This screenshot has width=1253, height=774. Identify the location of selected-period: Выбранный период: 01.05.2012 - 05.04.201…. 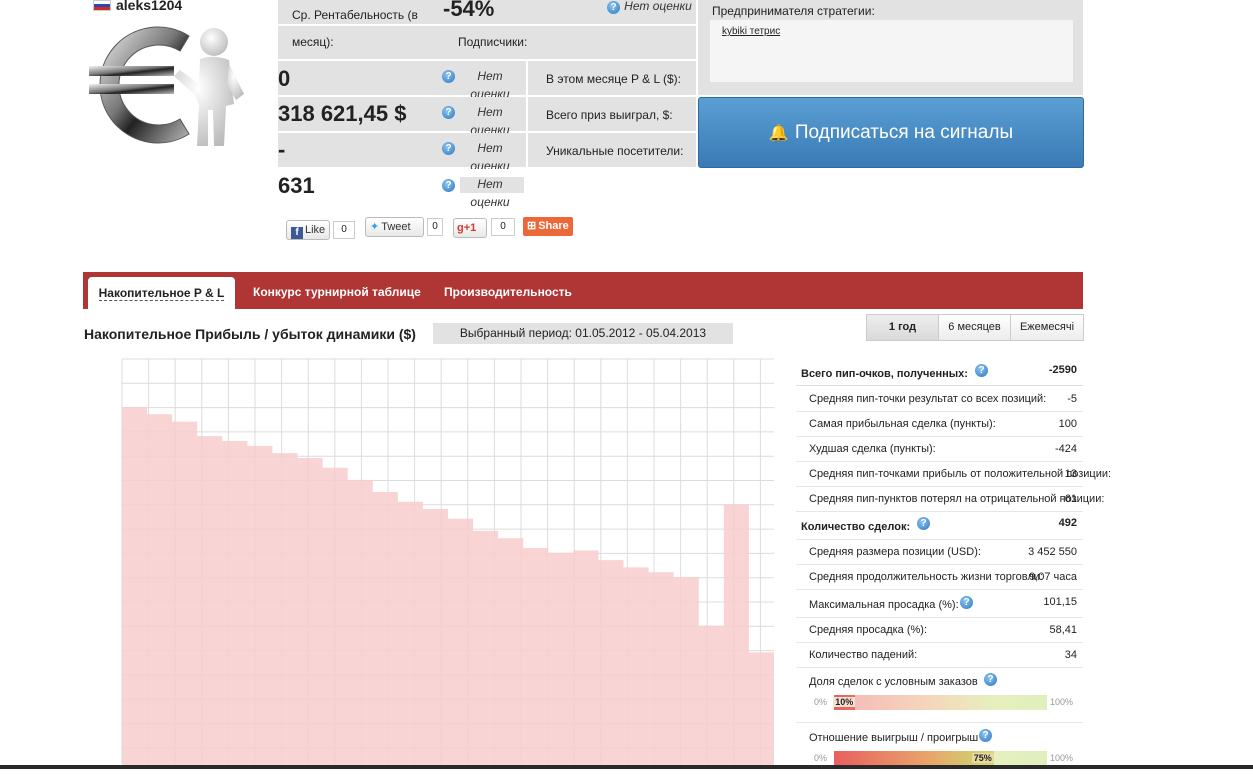
(583, 333).